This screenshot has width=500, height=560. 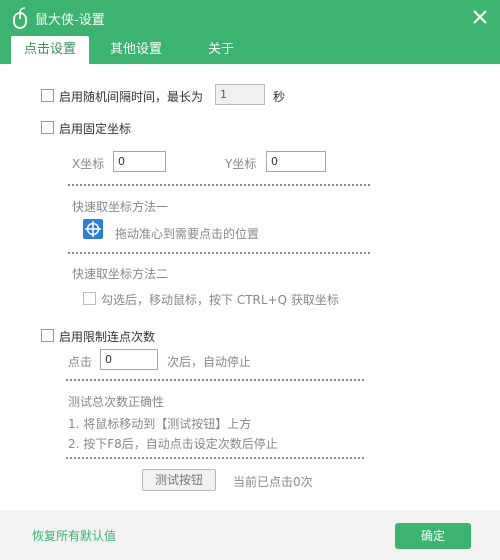 I want to click on method2-checkbox, so click(x=89, y=298).